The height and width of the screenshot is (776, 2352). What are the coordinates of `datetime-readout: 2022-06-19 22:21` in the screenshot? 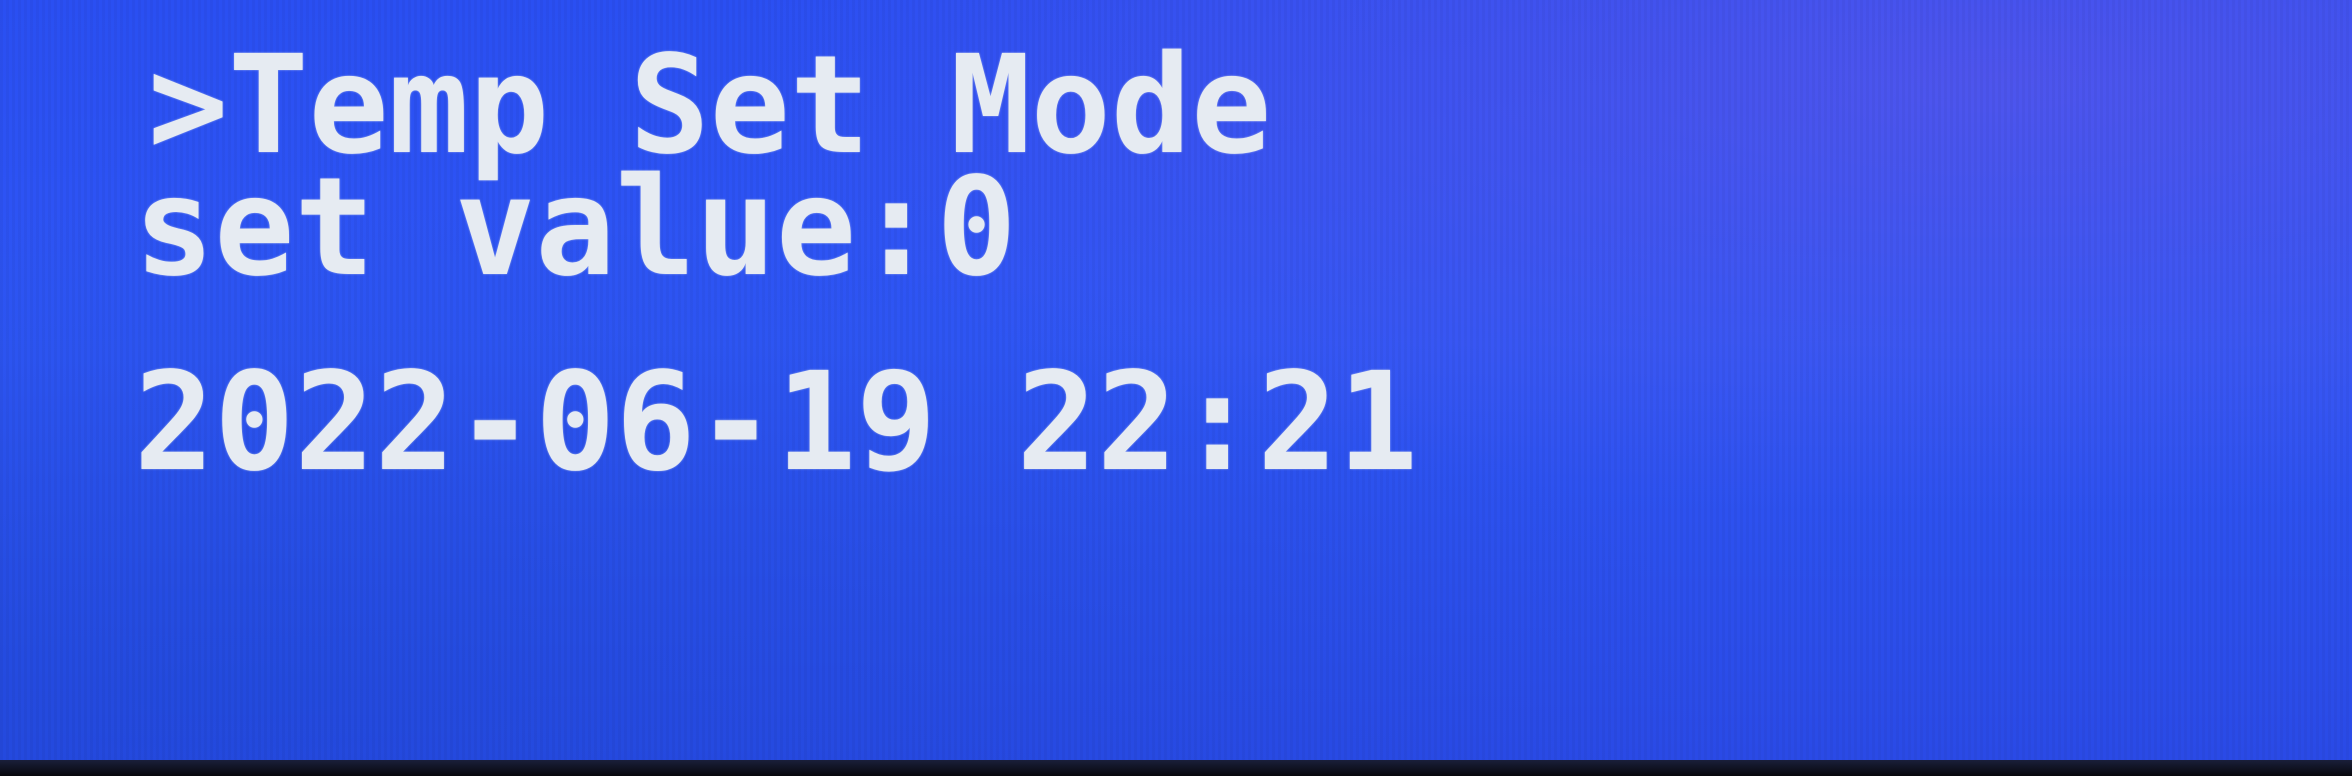 It's located at (776, 423).